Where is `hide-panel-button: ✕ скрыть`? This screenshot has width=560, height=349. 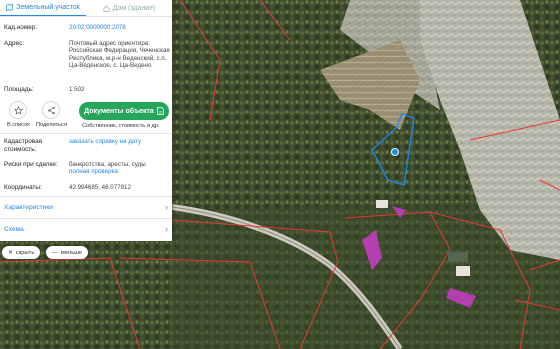 hide-panel-button: ✕ скрыть is located at coordinates (21, 252).